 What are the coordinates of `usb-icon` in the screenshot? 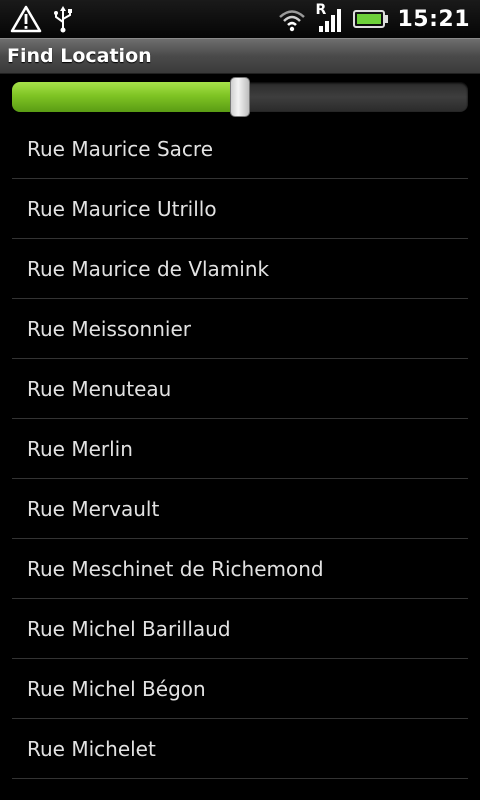 It's located at (63, 19).